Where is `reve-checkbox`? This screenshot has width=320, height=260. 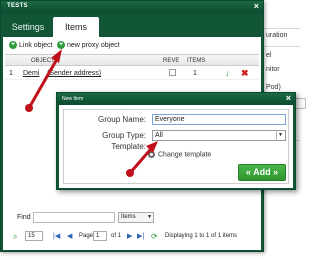
reve-checkbox is located at coordinates (172, 74).